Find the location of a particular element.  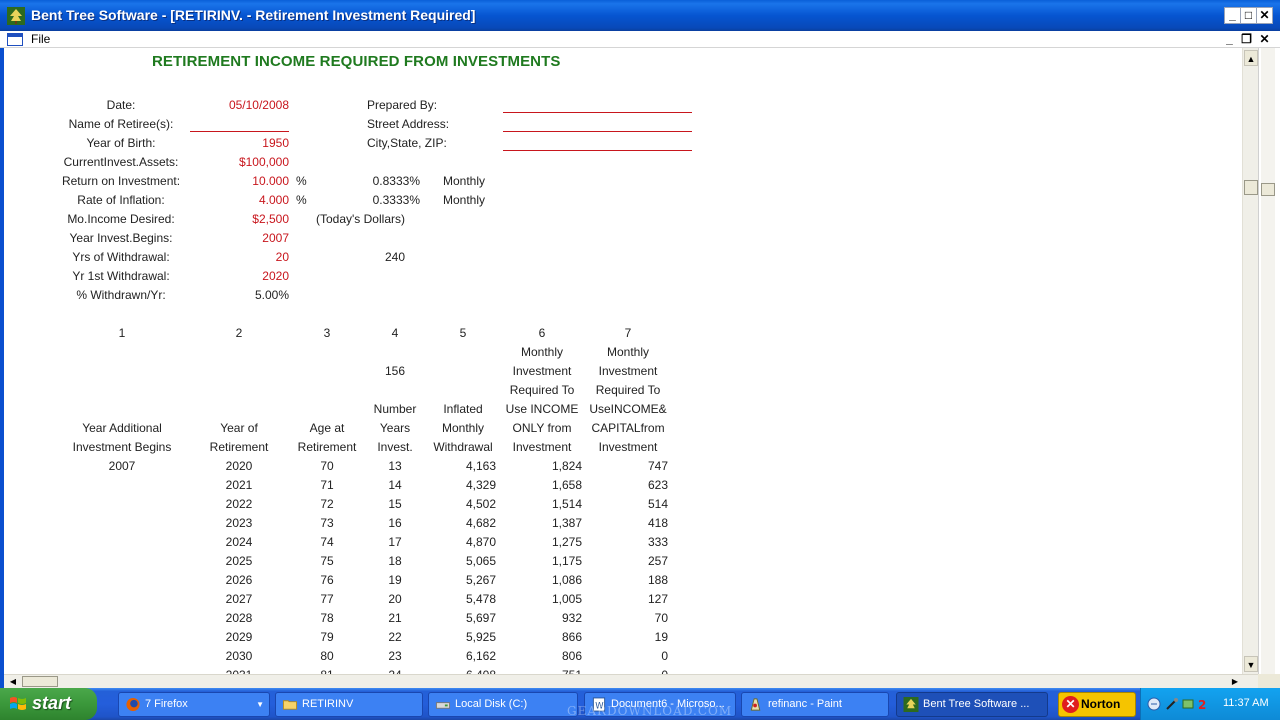

maximize-button: □ is located at coordinates (1248, 15).